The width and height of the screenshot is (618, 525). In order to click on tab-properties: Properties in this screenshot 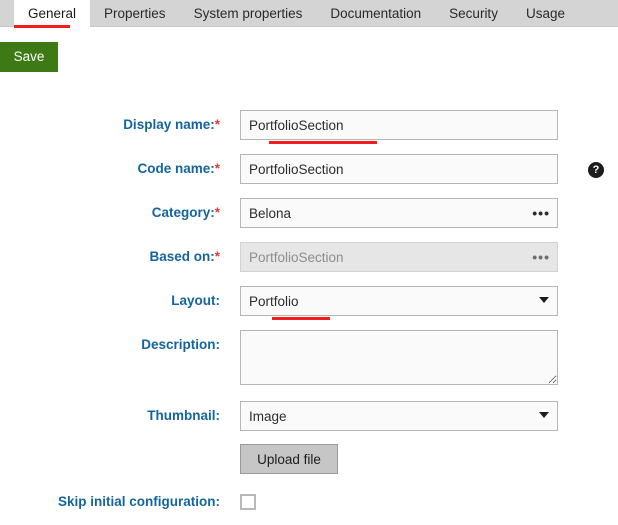, I will do `click(135, 13)`.